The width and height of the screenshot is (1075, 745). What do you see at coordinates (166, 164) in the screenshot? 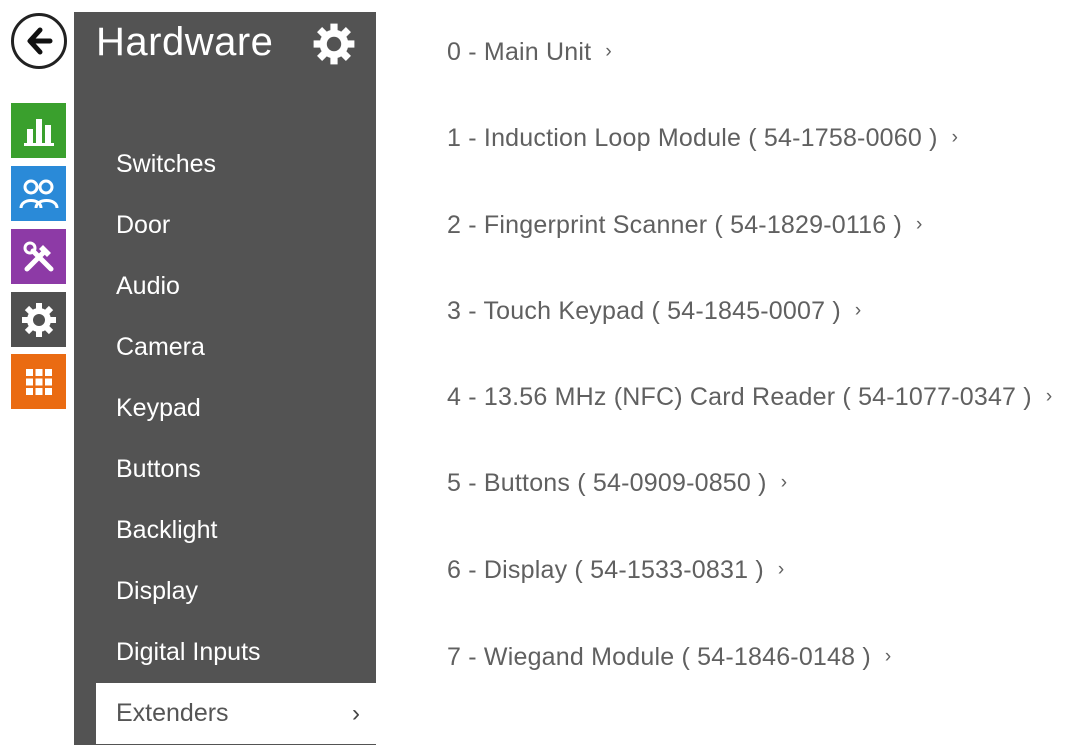
I see `sidebar-item-label: Switches` at bounding box center [166, 164].